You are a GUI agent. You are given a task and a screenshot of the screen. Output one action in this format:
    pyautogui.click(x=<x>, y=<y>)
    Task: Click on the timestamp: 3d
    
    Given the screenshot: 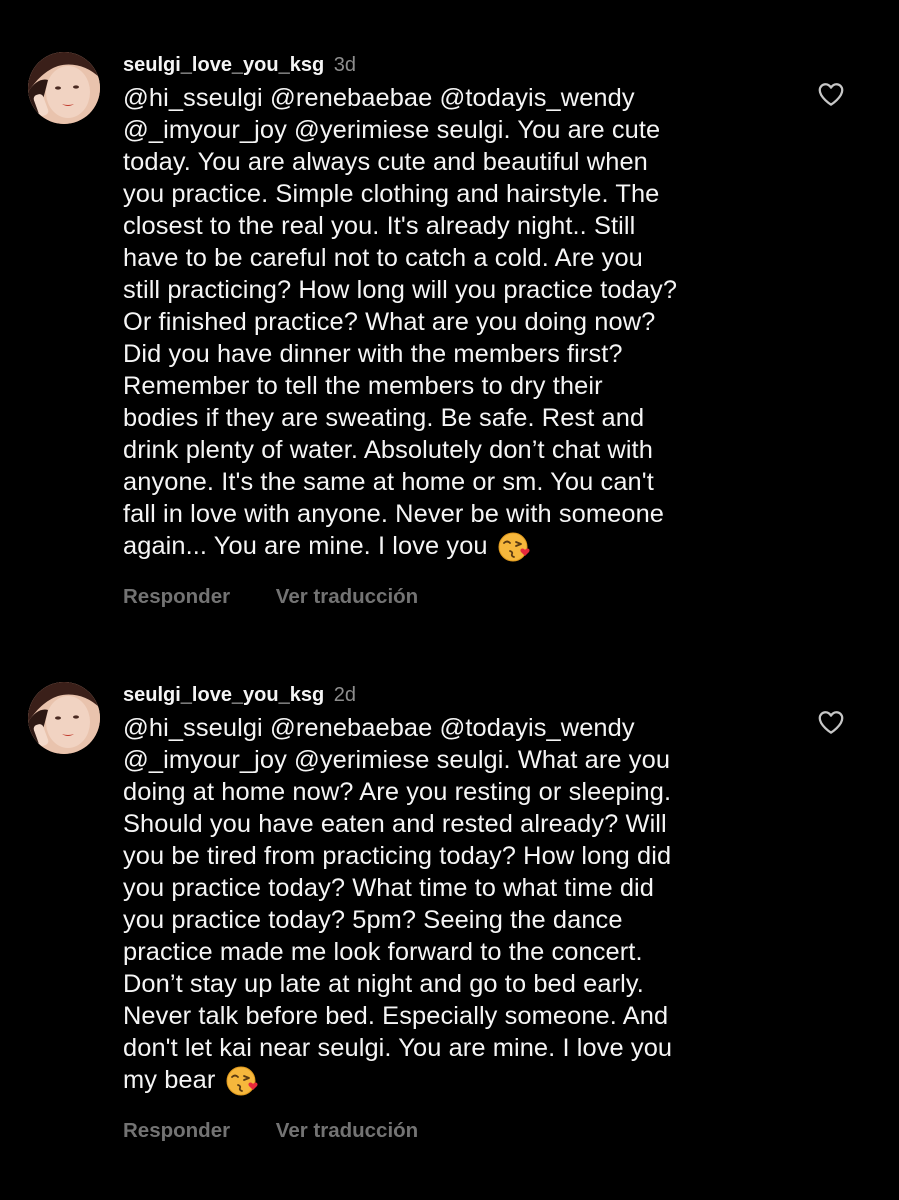 What is the action you would take?
    pyautogui.click(x=345, y=65)
    